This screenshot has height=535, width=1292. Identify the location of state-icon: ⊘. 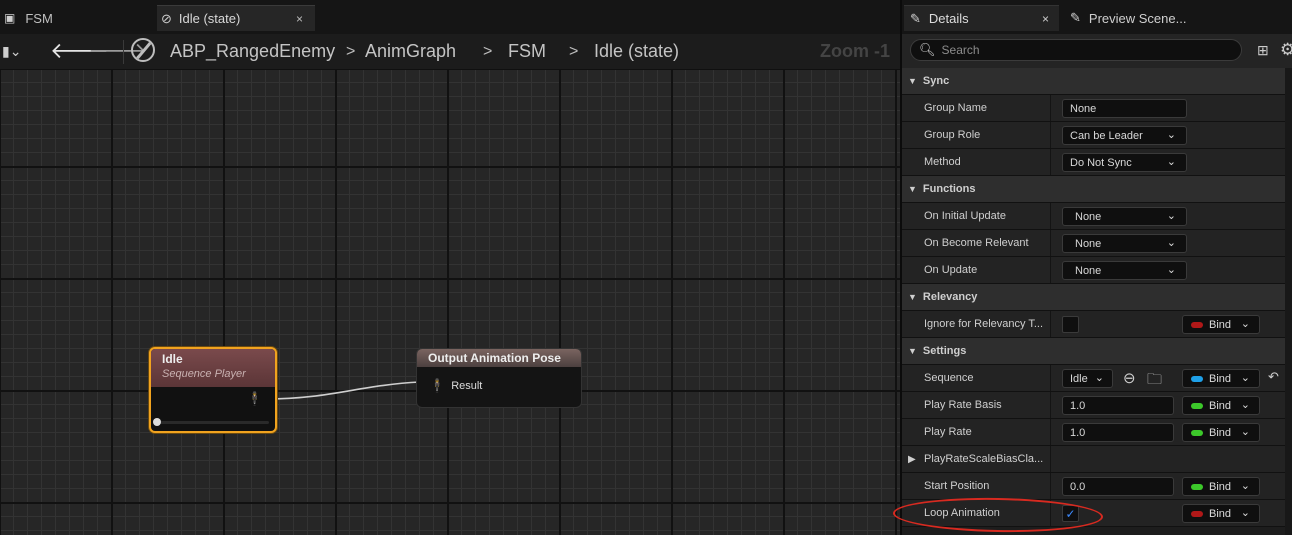
(166, 18).